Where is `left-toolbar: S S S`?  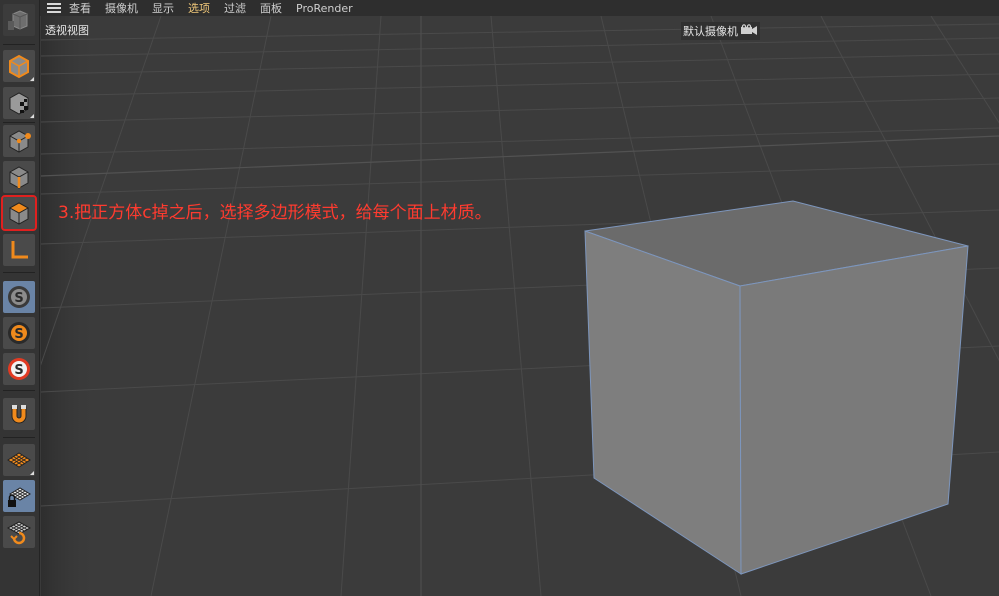 left-toolbar: S S S is located at coordinates (20, 298).